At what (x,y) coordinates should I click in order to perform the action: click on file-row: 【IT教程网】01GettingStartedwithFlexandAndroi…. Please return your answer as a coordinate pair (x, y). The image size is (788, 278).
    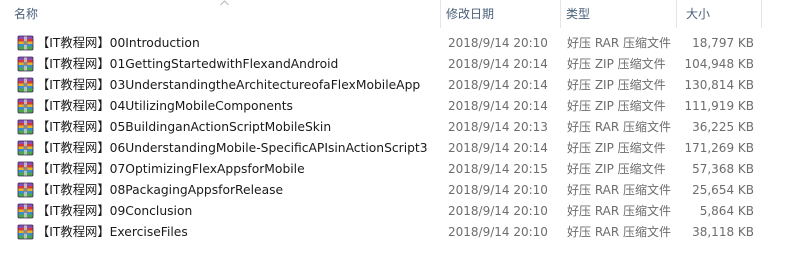
    Looking at the image, I should click on (394, 64).